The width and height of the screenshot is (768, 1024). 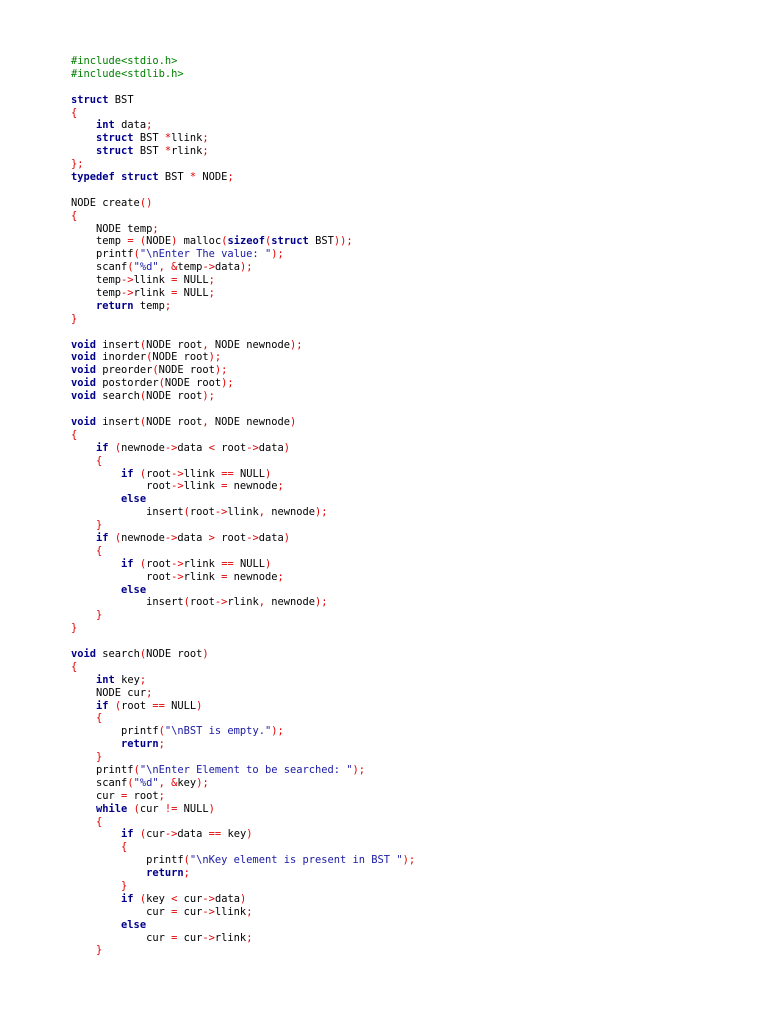 What do you see at coordinates (296, 860) in the screenshot?
I see `code-token: "\nKey element is present in BST "` at bounding box center [296, 860].